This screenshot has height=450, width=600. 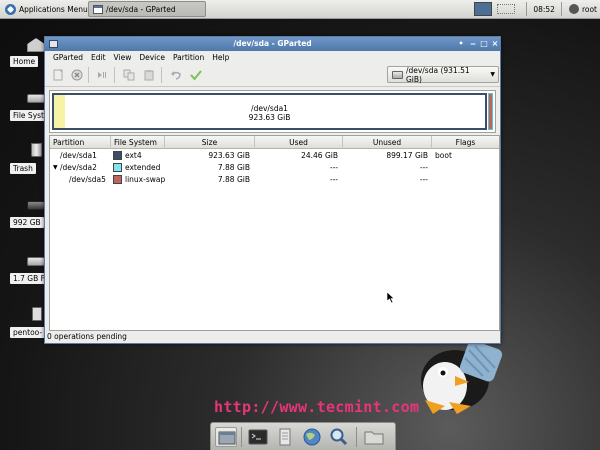 What do you see at coordinates (506, 9) in the screenshot?
I see `workspace-switcher-empty` at bounding box center [506, 9].